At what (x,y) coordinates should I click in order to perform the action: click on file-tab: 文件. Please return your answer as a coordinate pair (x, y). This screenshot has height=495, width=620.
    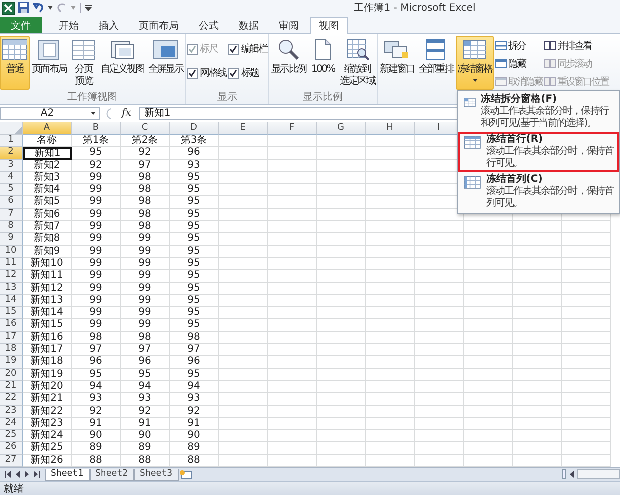
    Looking at the image, I should click on (21, 25).